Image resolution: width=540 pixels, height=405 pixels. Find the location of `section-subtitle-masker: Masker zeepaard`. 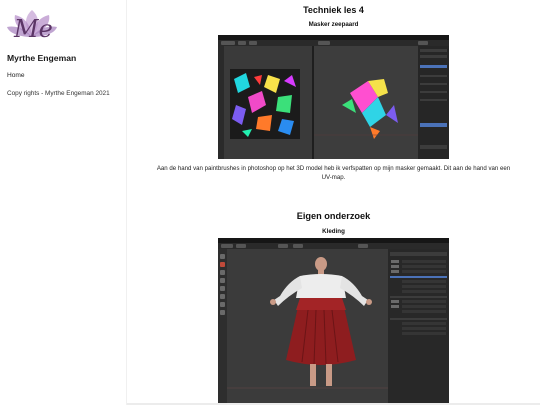

section-subtitle-masker: Masker zeepaard is located at coordinates (333, 24).